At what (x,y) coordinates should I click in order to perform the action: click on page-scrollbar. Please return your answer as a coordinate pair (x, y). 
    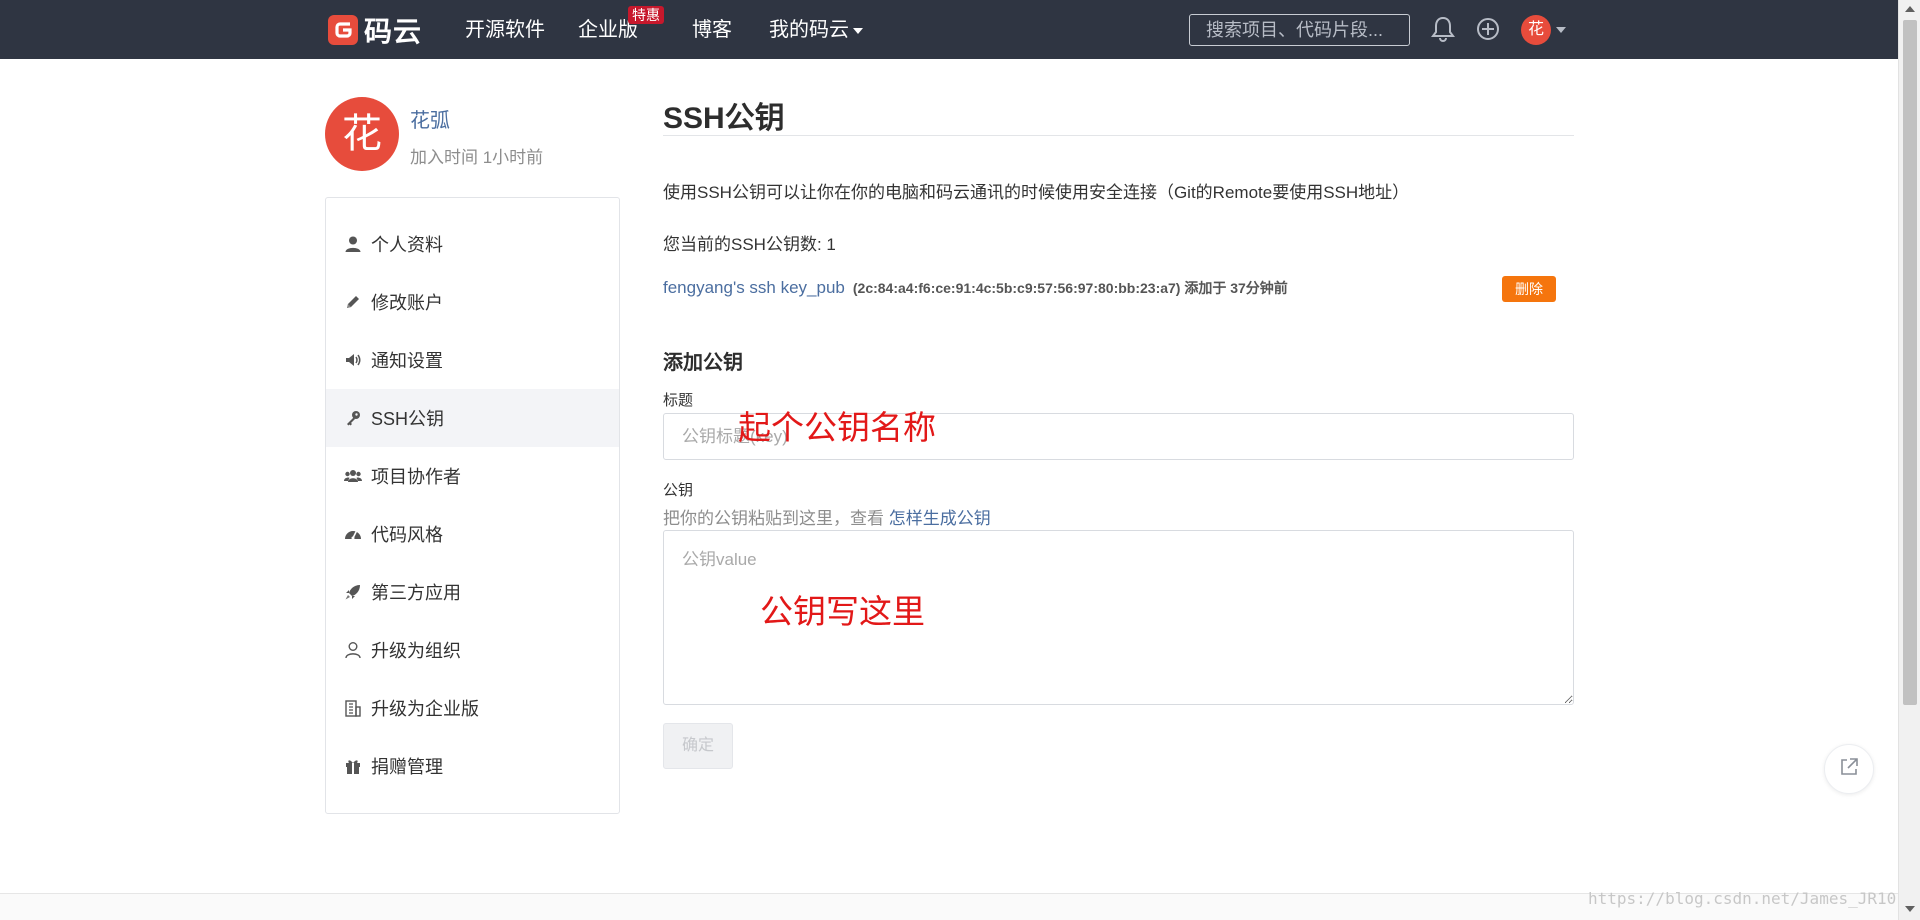
    Looking at the image, I should click on (1909, 460).